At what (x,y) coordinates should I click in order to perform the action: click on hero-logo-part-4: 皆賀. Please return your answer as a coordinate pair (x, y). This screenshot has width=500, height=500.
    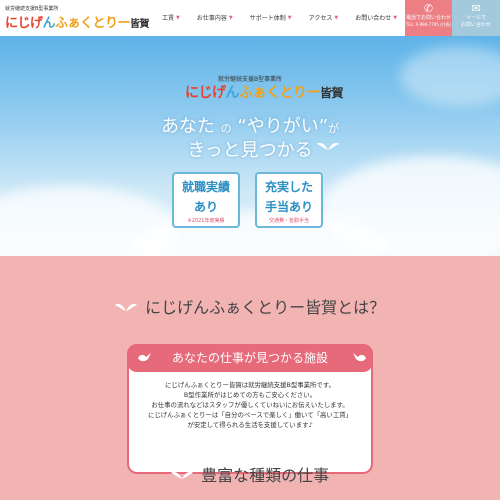
    Looking at the image, I should click on (332, 93).